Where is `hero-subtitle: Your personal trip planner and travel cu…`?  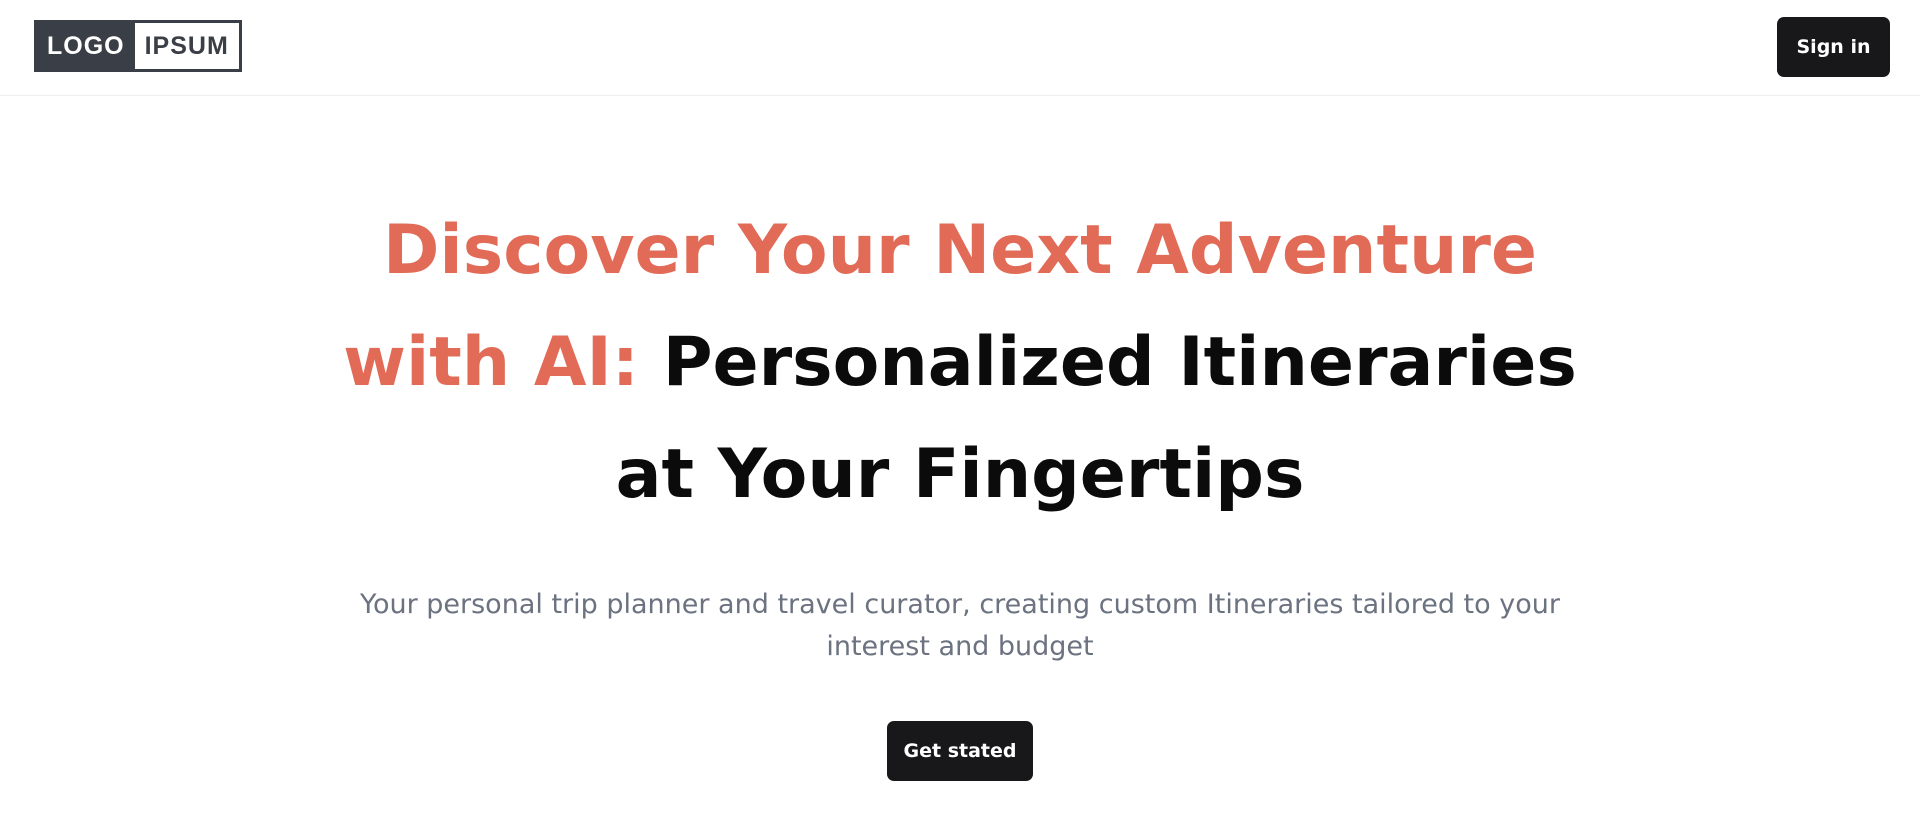 hero-subtitle: Your personal trip planner and travel cu… is located at coordinates (960, 626).